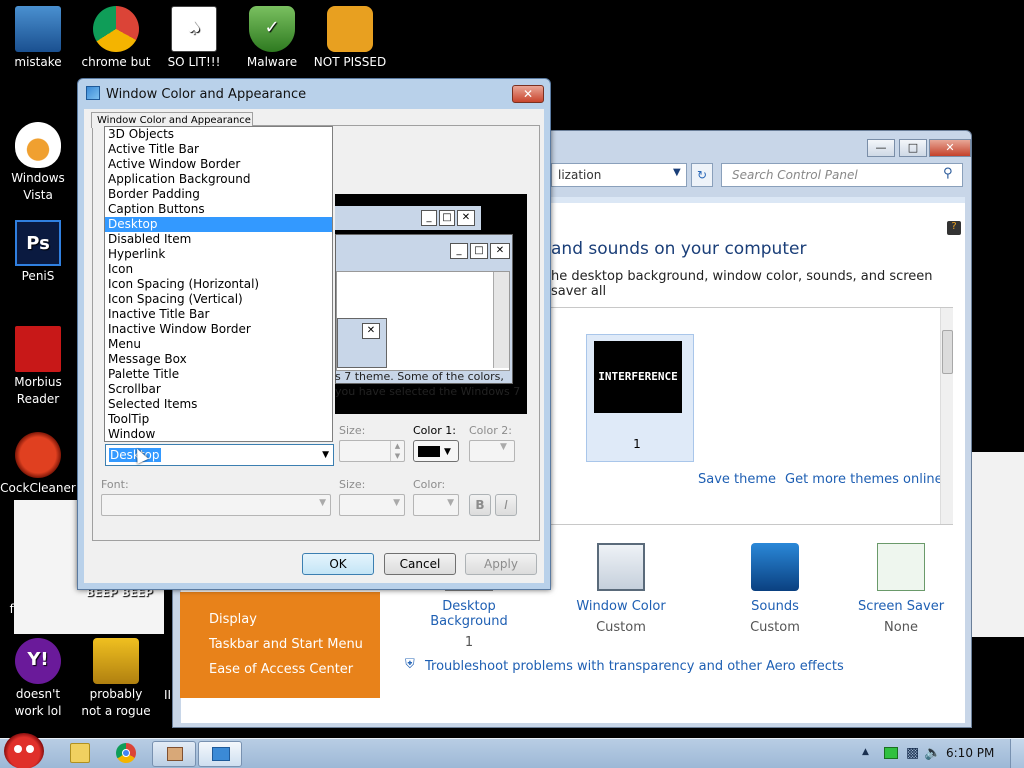  Describe the element at coordinates (24, 750) in the screenshot. I see `start-button` at that location.